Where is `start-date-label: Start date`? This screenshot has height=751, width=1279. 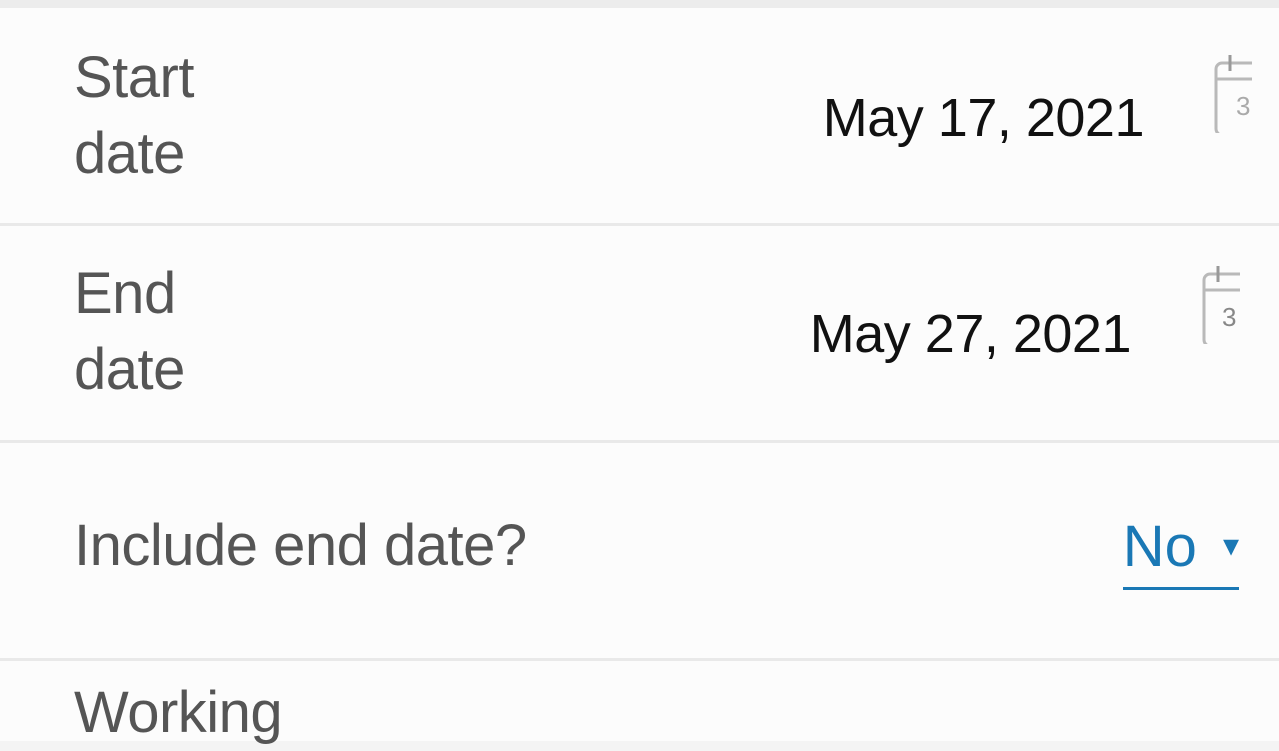 start-date-label: Start date is located at coordinates (134, 115).